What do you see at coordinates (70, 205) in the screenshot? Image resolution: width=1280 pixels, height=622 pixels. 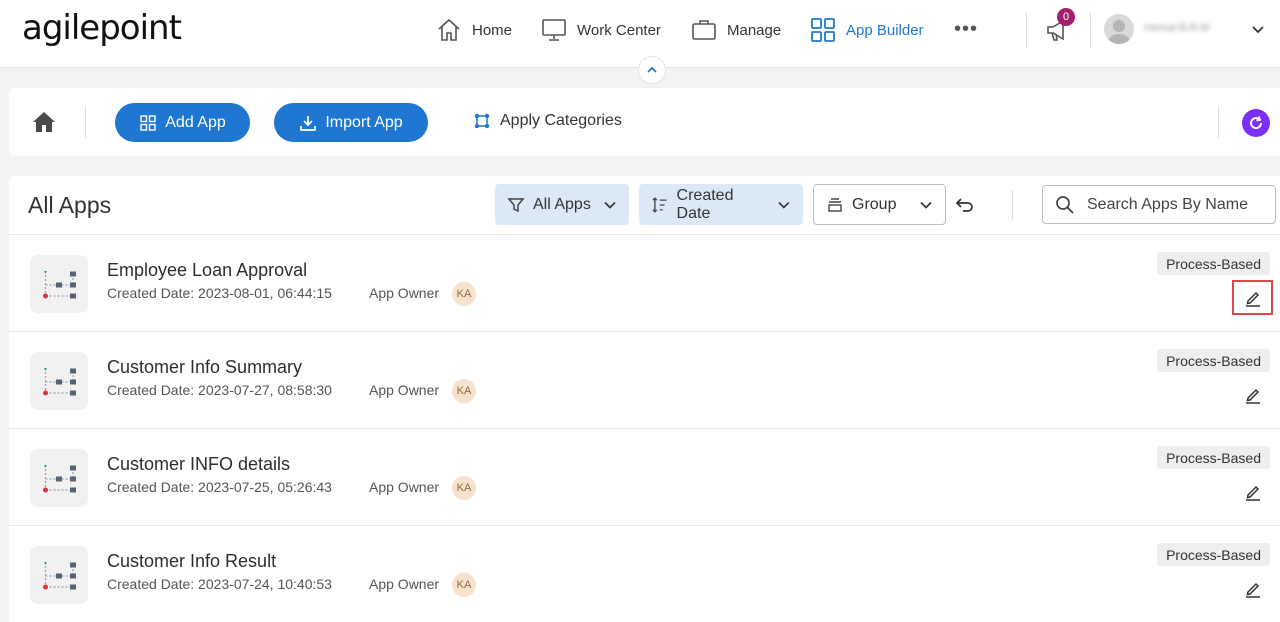 I see `page-title: All Apps` at bounding box center [70, 205].